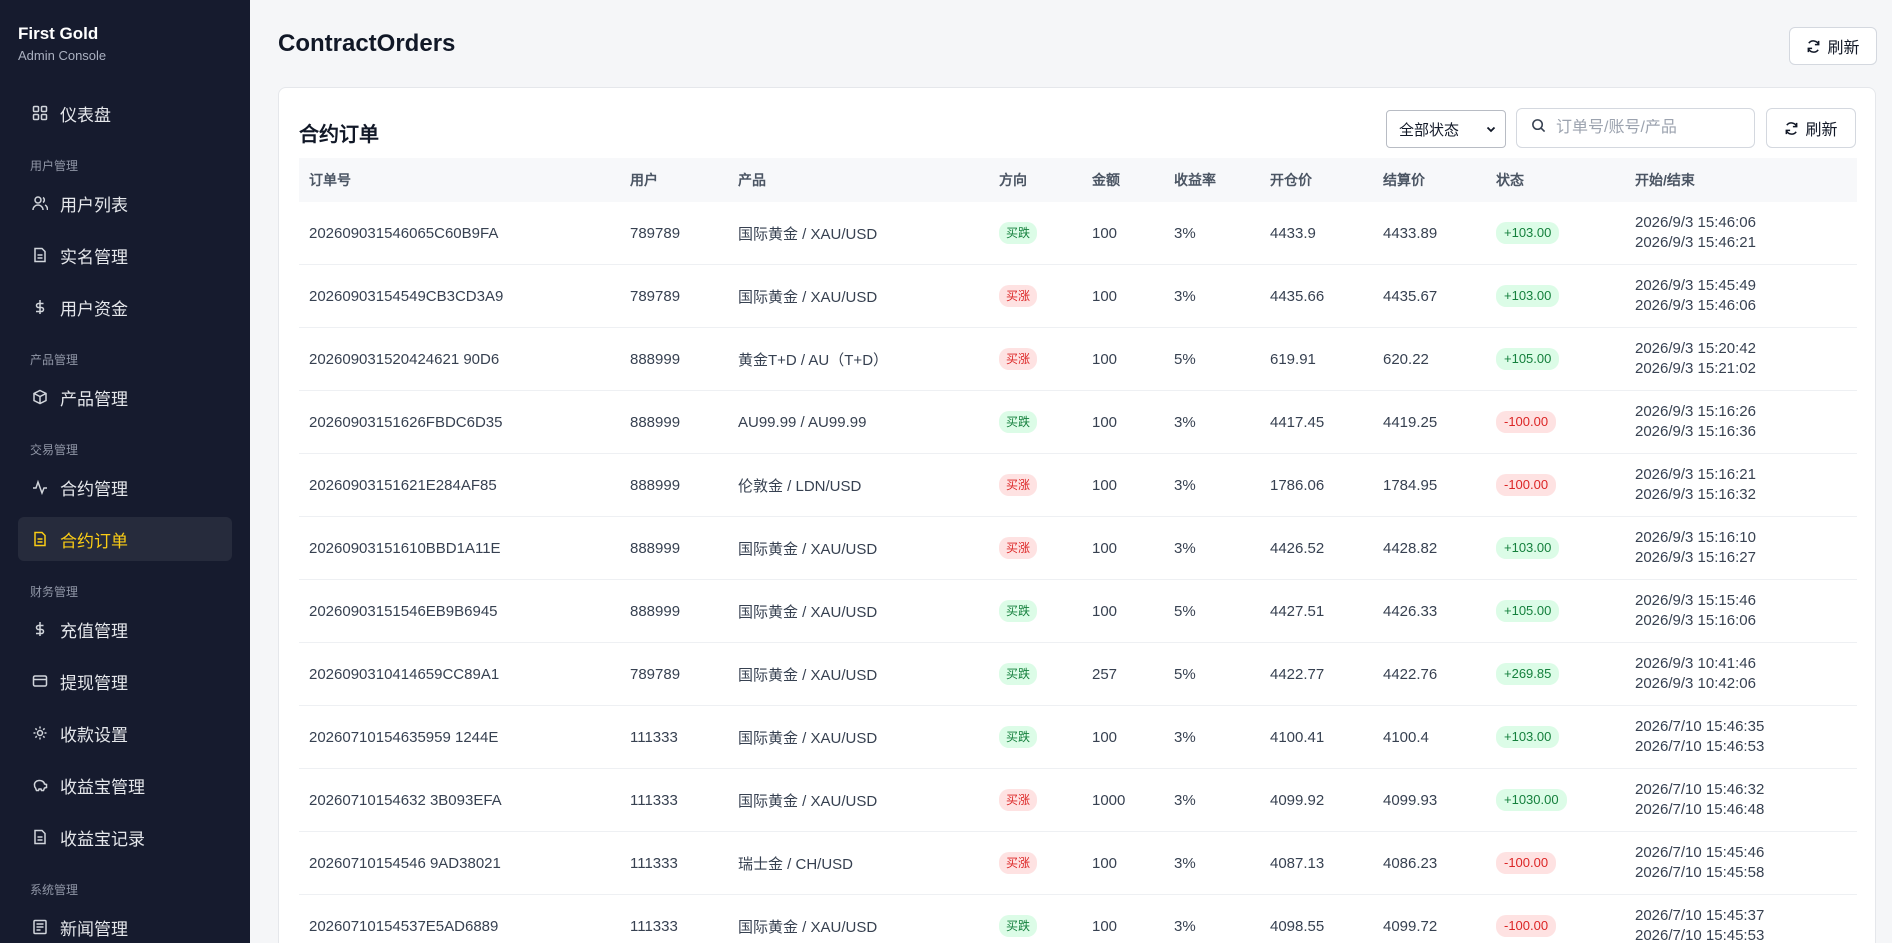 Image resolution: width=1892 pixels, height=943 pixels. What do you see at coordinates (459, 180) in the screenshot?
I see `column-header-order-no: 订单号` at bounding box center [459, 180].